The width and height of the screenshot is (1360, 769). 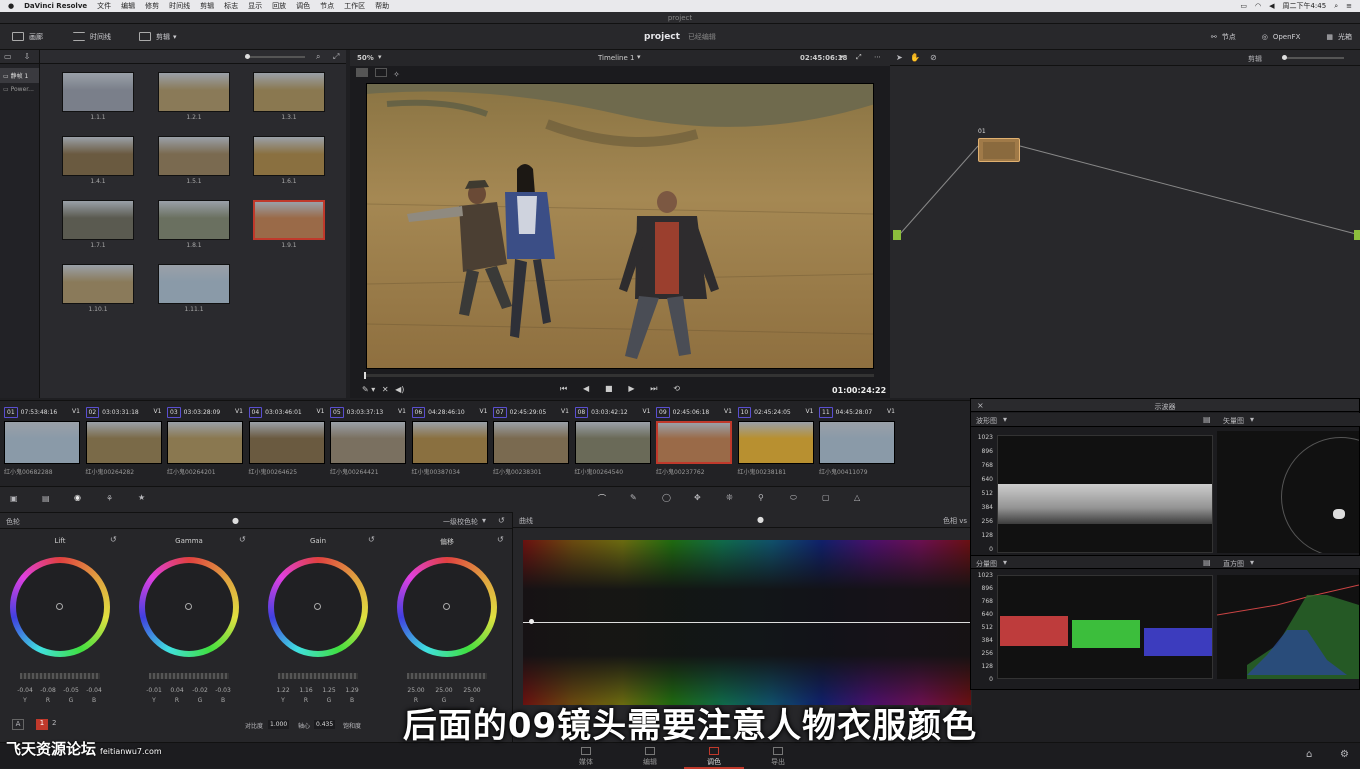 I want to click on node-zoom-slider, so click(x=1313, y=57).